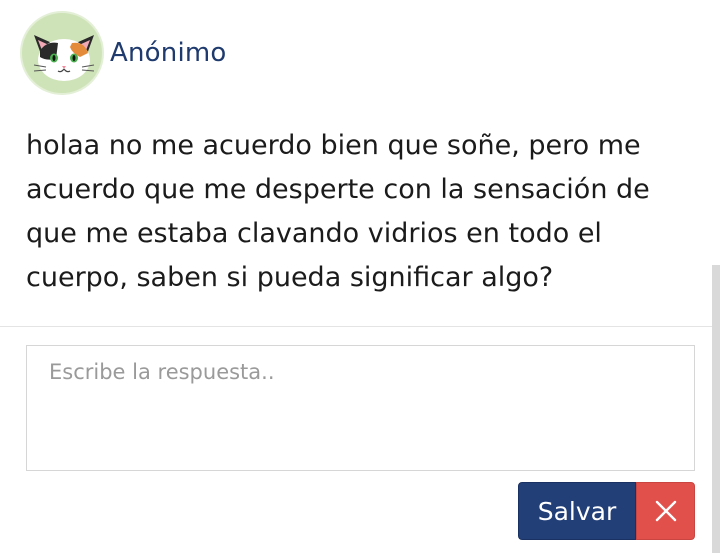 This screenshot has height=553, width=720. I want to click on close-icon, so click(665, 511).